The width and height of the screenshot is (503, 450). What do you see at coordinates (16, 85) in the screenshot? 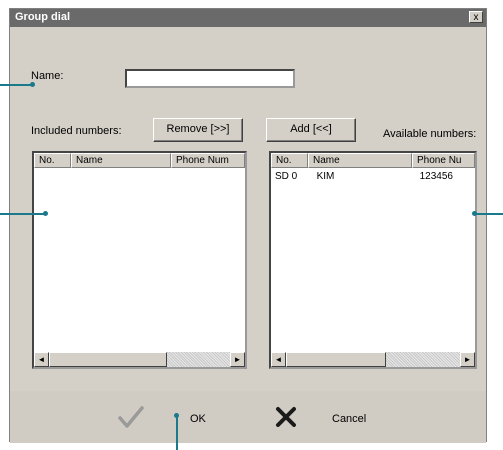
I see `callout-name-line` at bounding box center [16, 85].